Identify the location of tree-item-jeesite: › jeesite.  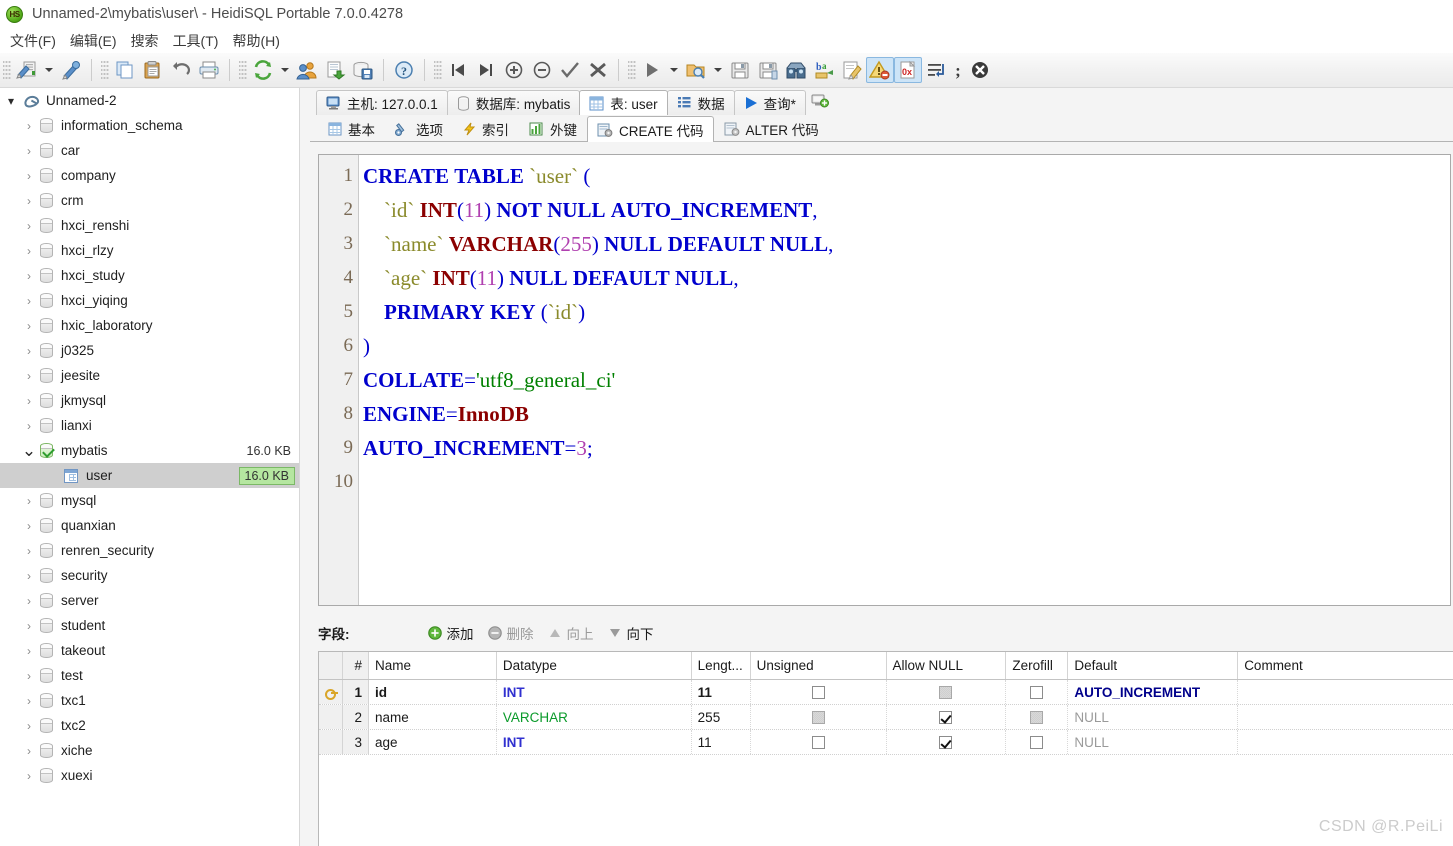
(149, 375).